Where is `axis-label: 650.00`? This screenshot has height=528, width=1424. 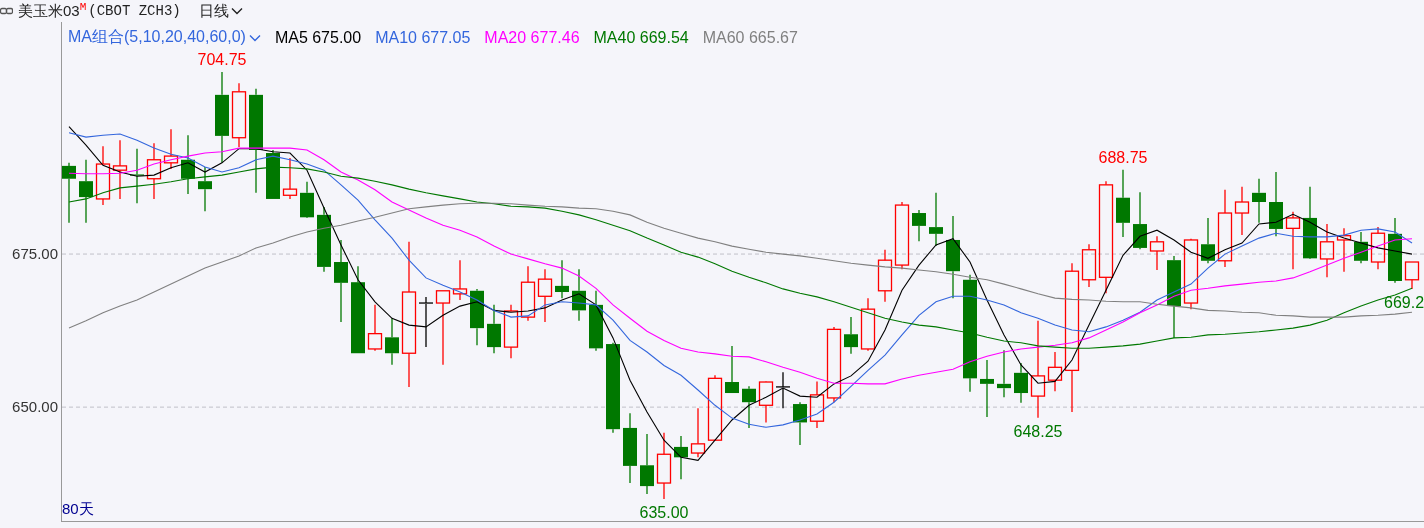 axis-label: 650.00 is located at coordinates (35, 407).